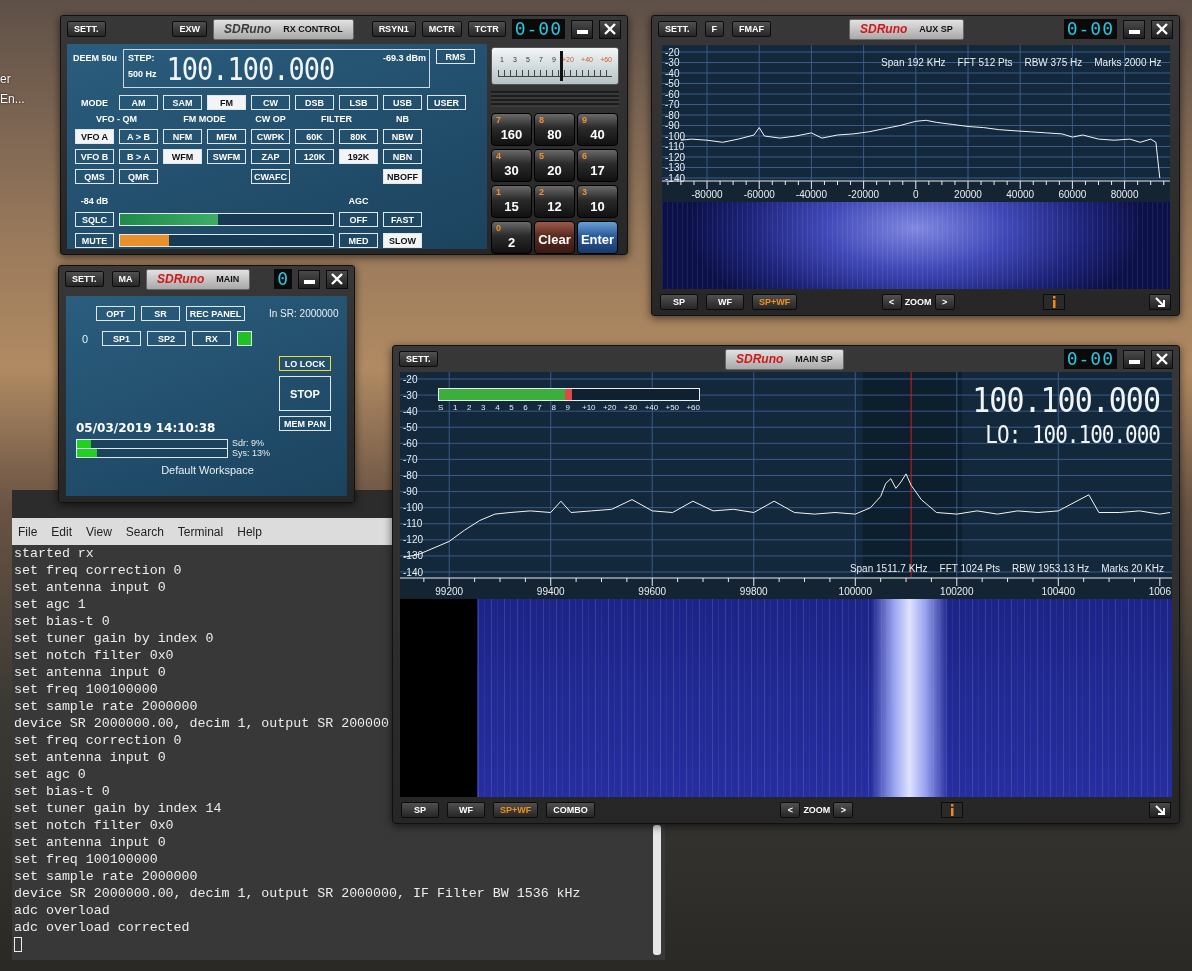 Image resolution: width=1192 pixels, height=971 pixels. What do you see at coordinates (511, 165) in the screenshot?
I see `band-key: 4 30` at bounding box center [511, 165].